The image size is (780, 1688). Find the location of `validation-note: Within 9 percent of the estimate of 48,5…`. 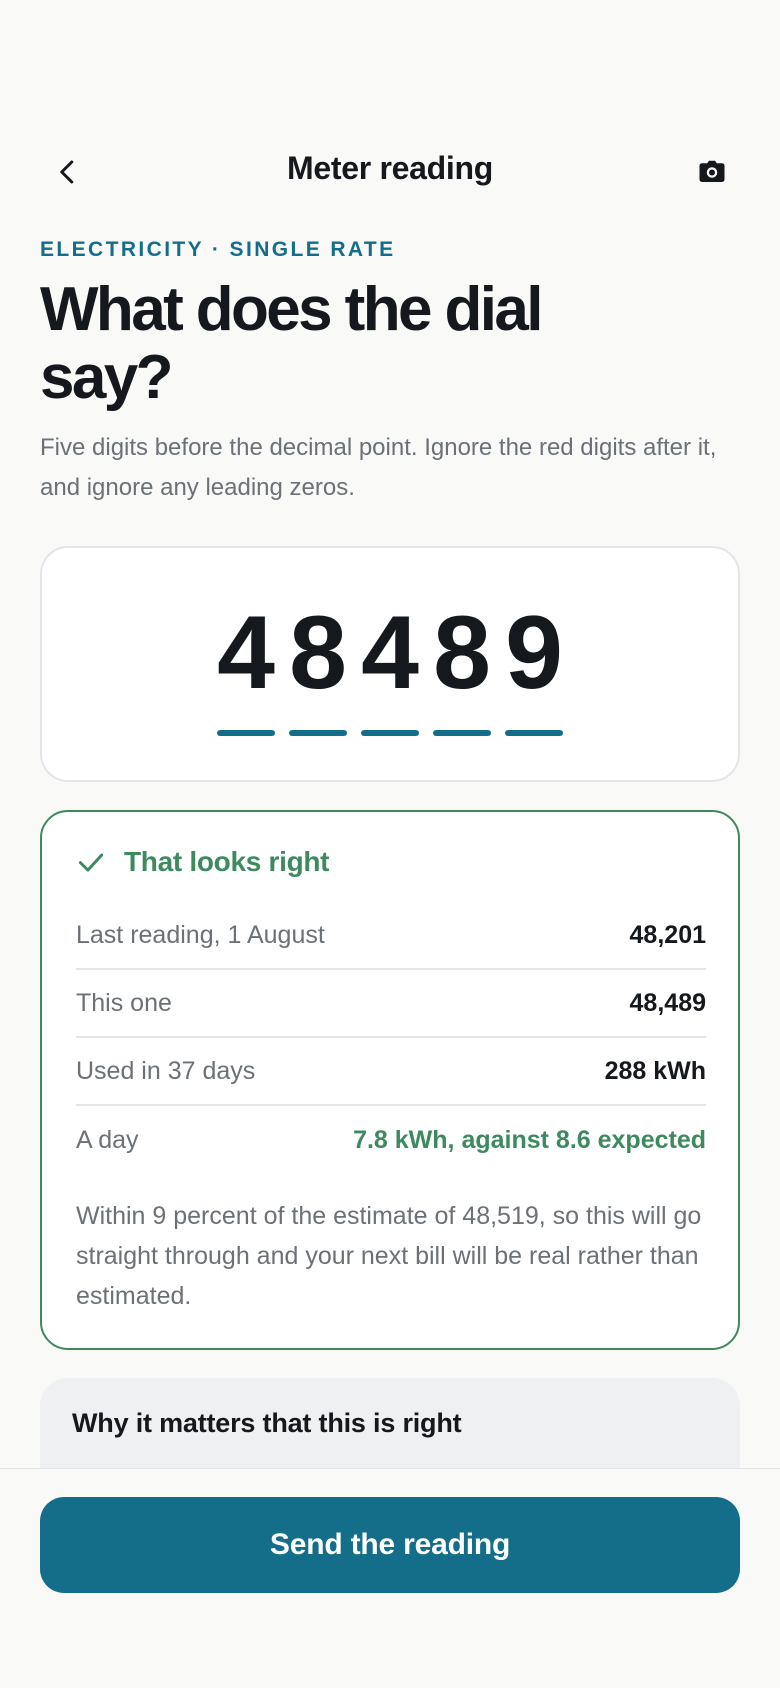

validation-note: Within 9 percent of the estimate of 48,5… is located at coordinates (389, 1256).